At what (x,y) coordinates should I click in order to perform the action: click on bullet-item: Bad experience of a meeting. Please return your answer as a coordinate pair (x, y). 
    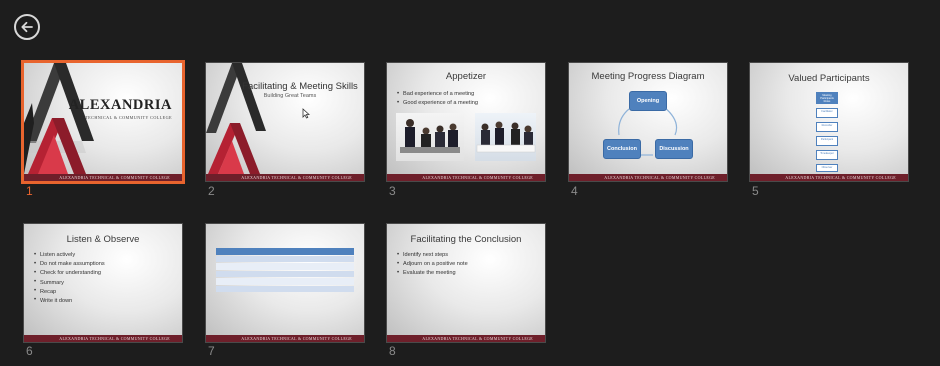
    Looking at the image, I should click on (437, 94).